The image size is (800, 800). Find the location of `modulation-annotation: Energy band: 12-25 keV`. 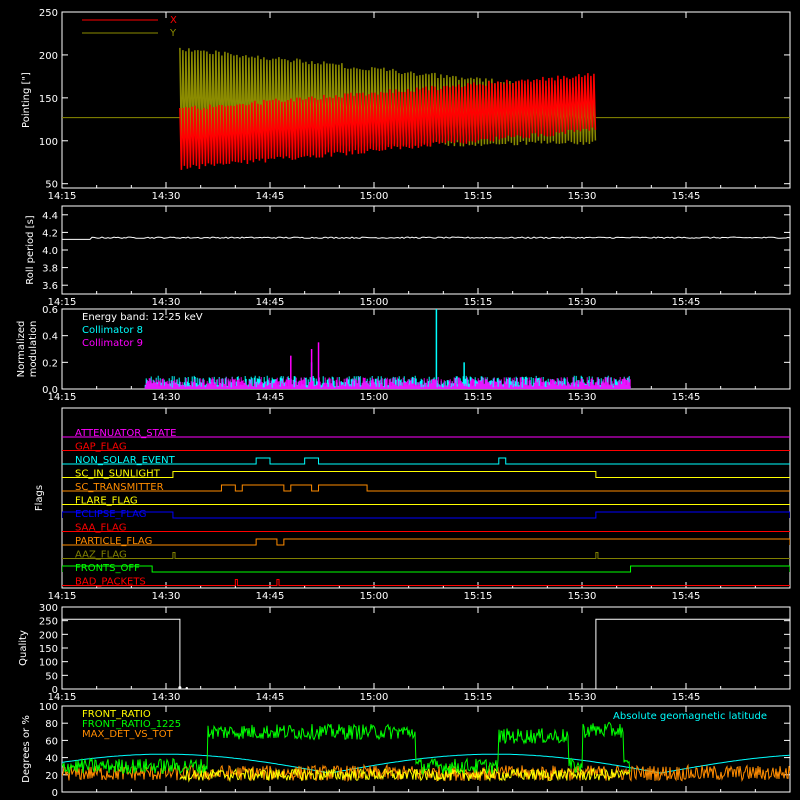

modulation-annotation: Energy band: 12-25 keV is located at coordinates (142, 317).